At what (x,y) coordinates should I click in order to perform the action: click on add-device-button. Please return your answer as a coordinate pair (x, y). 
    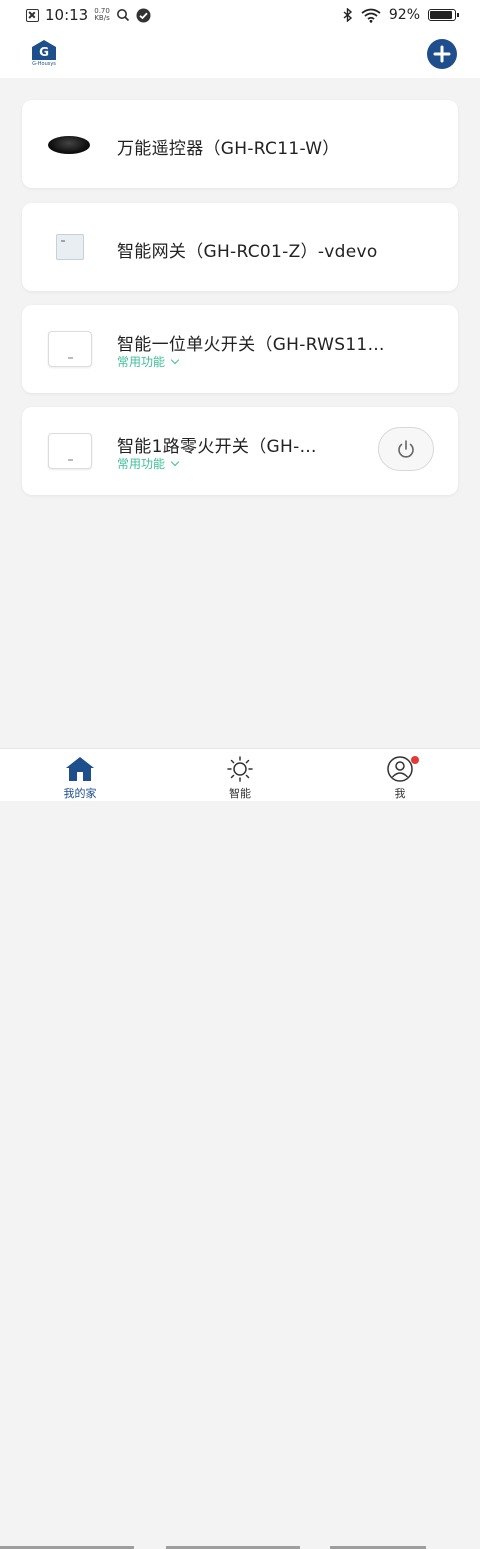
    Looking at the image, I should click on (442, 54).